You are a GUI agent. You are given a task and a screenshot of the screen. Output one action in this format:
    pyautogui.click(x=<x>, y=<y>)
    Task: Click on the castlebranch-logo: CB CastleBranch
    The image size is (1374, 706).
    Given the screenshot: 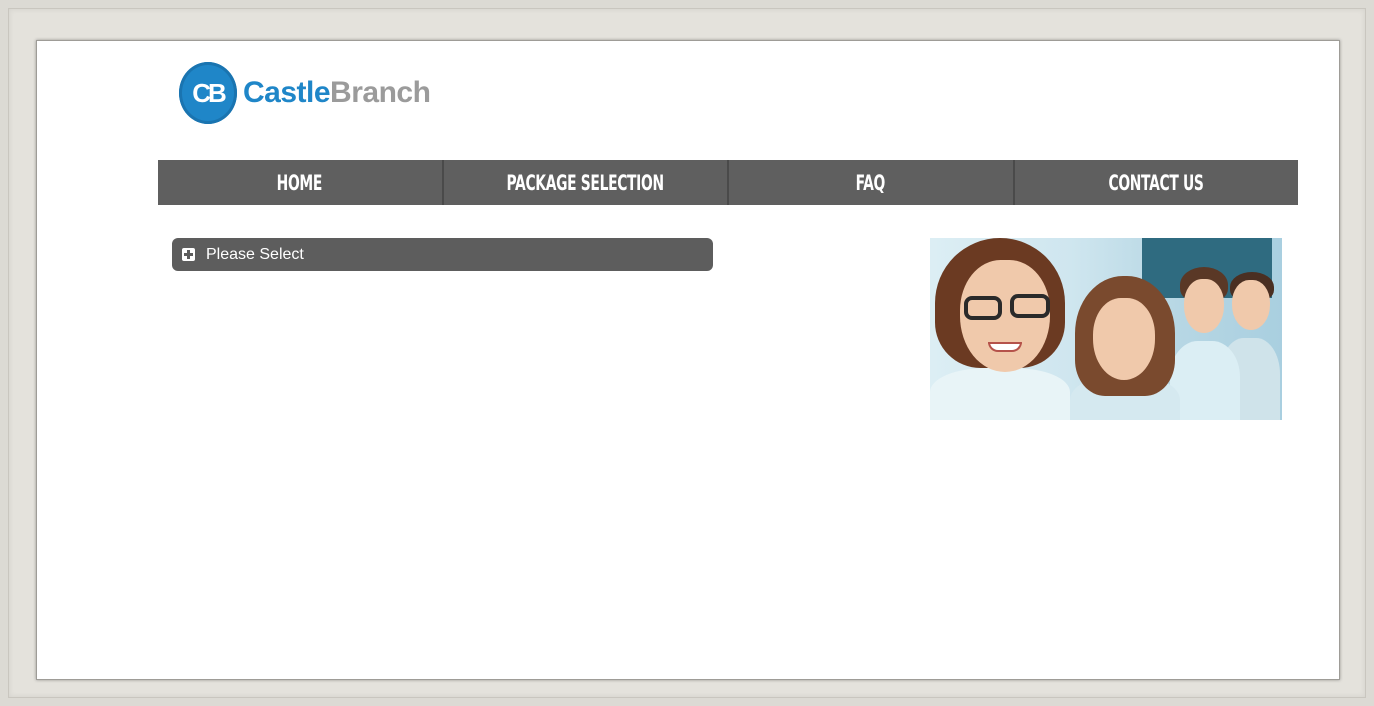 What is the action you would take?
    pyautogui.click(x=305, y=93)
    